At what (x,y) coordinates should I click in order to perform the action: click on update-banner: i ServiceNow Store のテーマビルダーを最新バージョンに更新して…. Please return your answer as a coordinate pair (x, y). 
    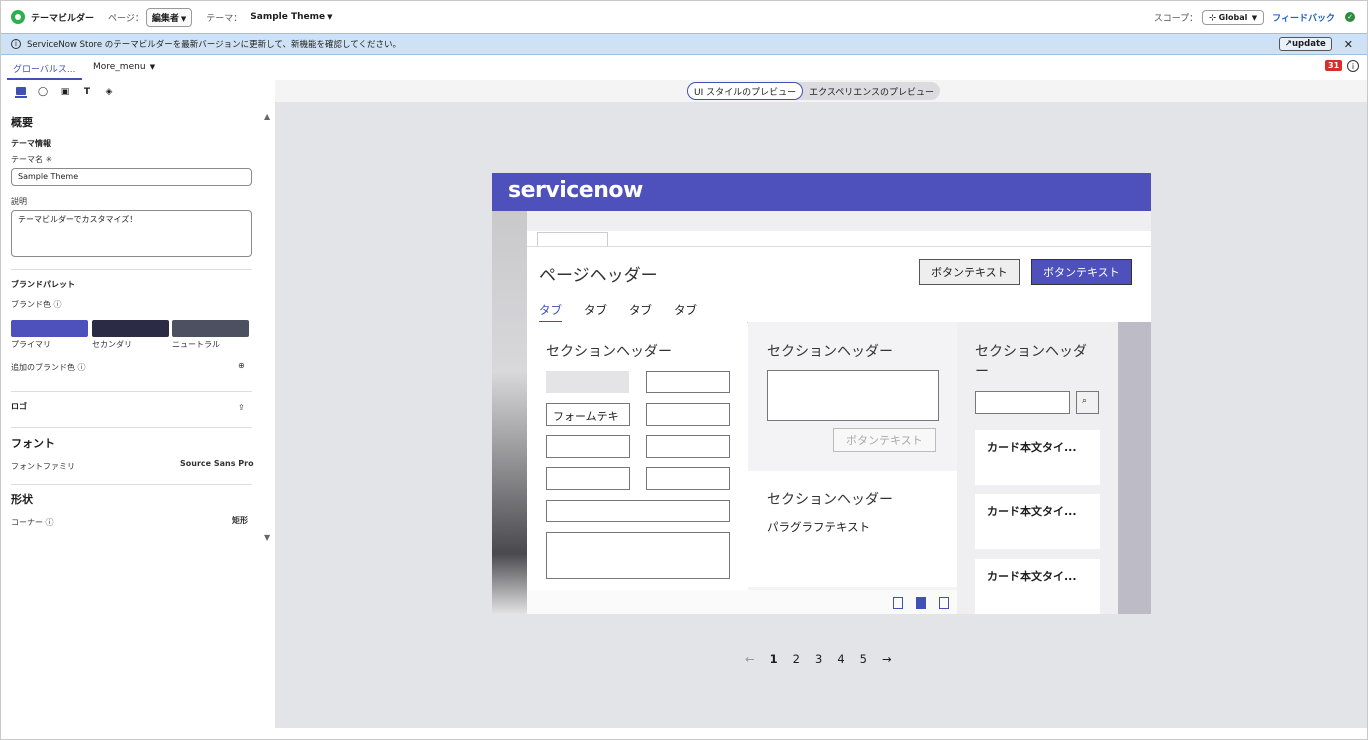
    Looking at the image, I should click on (684, 44).